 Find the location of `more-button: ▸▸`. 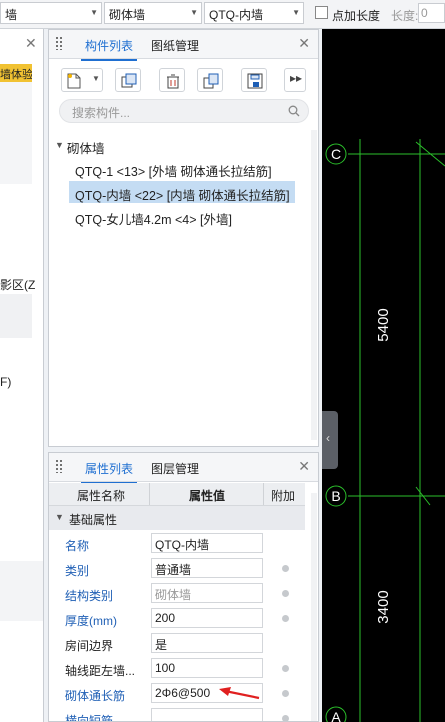

more-button: ▸▸ is located at coordinates (295, 80).